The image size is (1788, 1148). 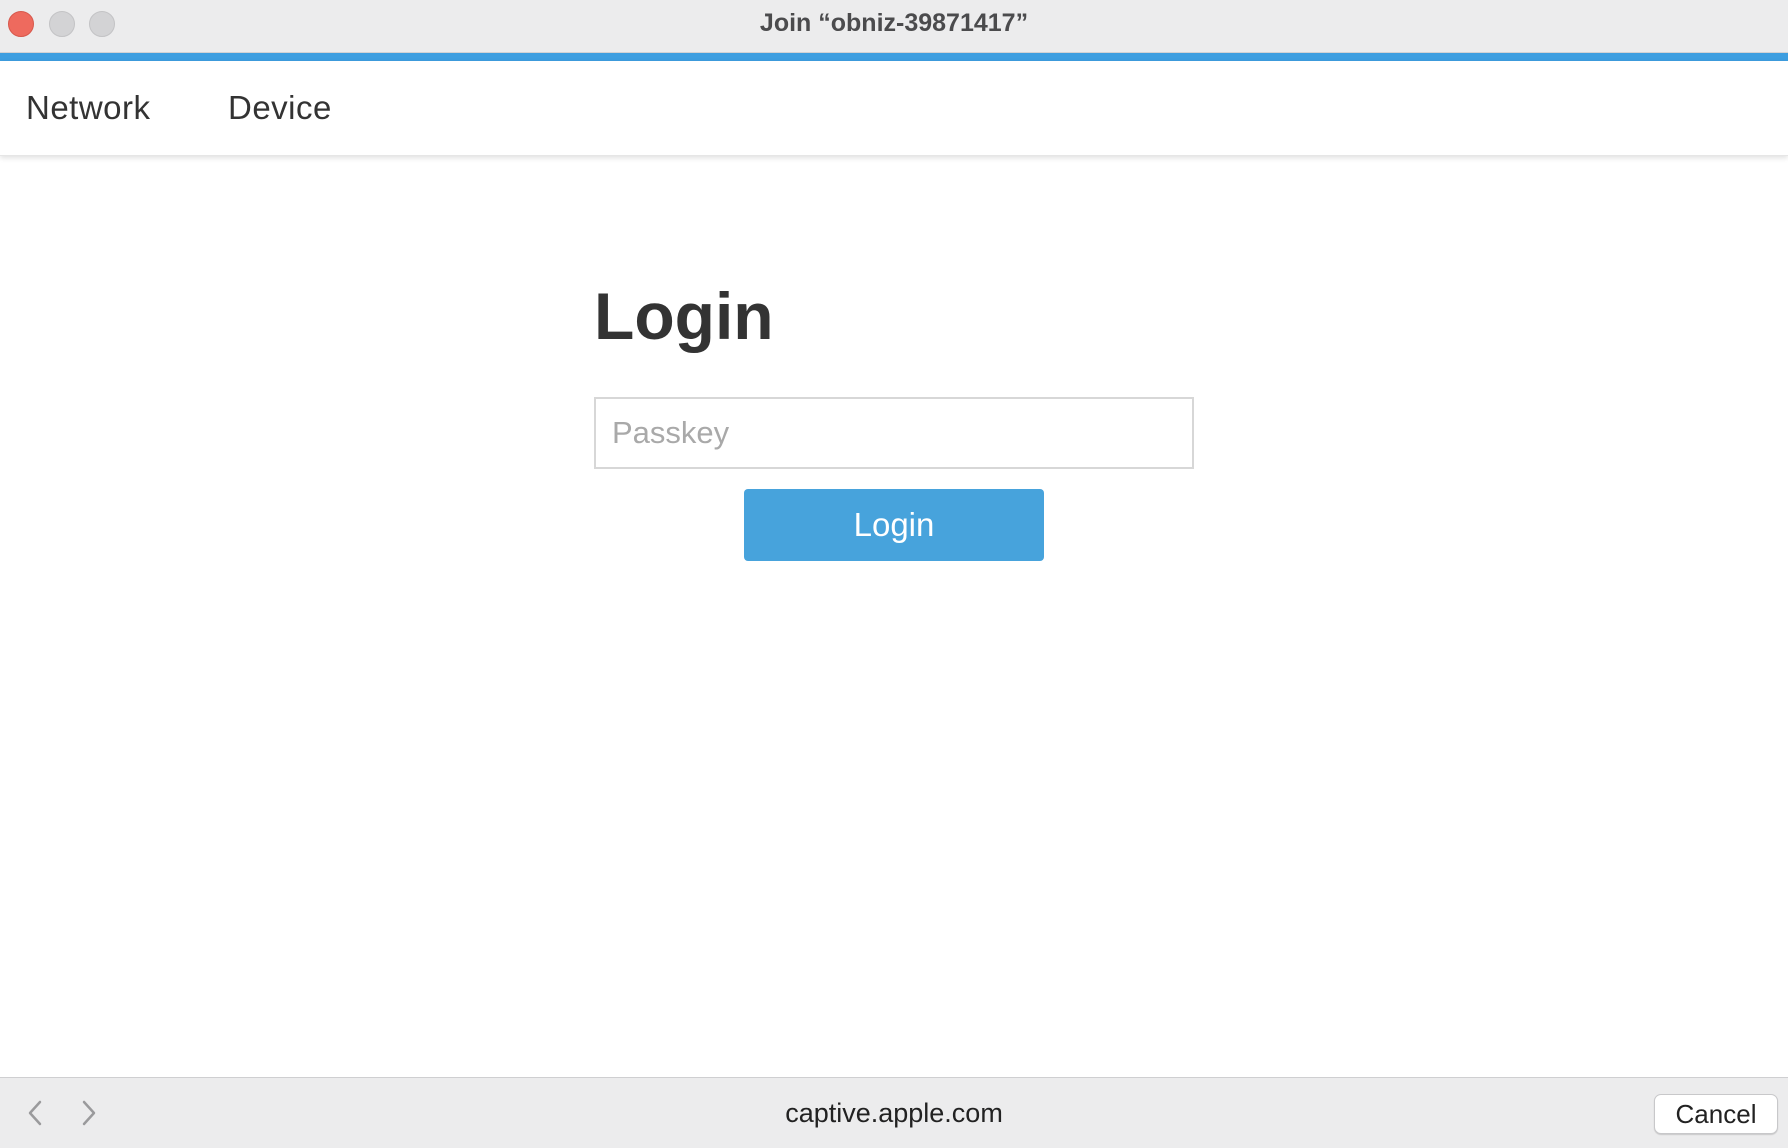 I want to click on top-navbar: Network Device, so click(x=894, y=108).